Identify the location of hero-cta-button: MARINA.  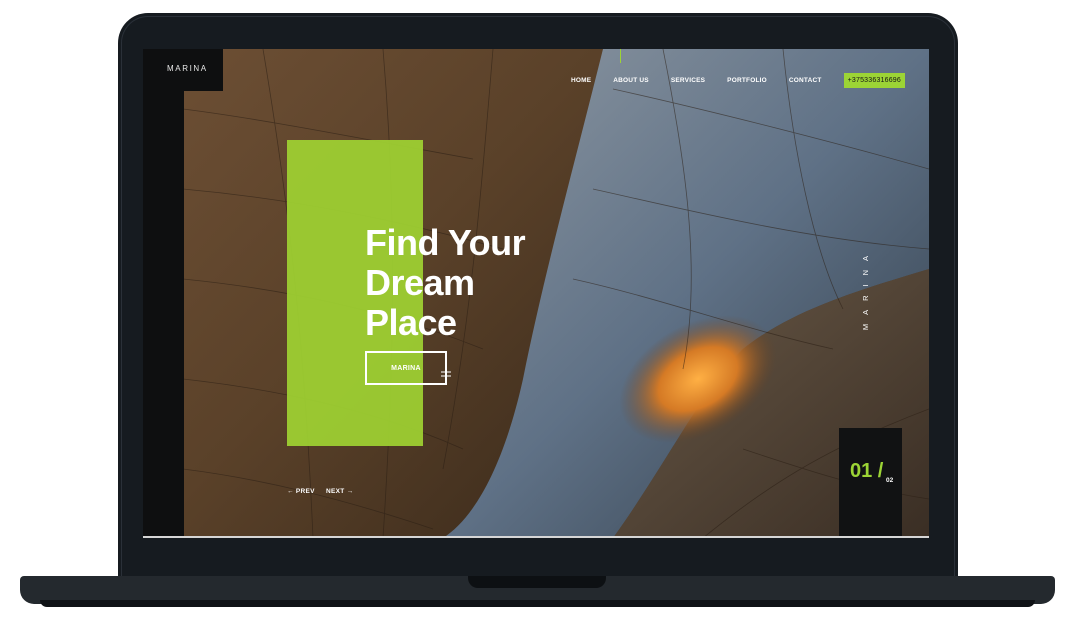
(406, 368).